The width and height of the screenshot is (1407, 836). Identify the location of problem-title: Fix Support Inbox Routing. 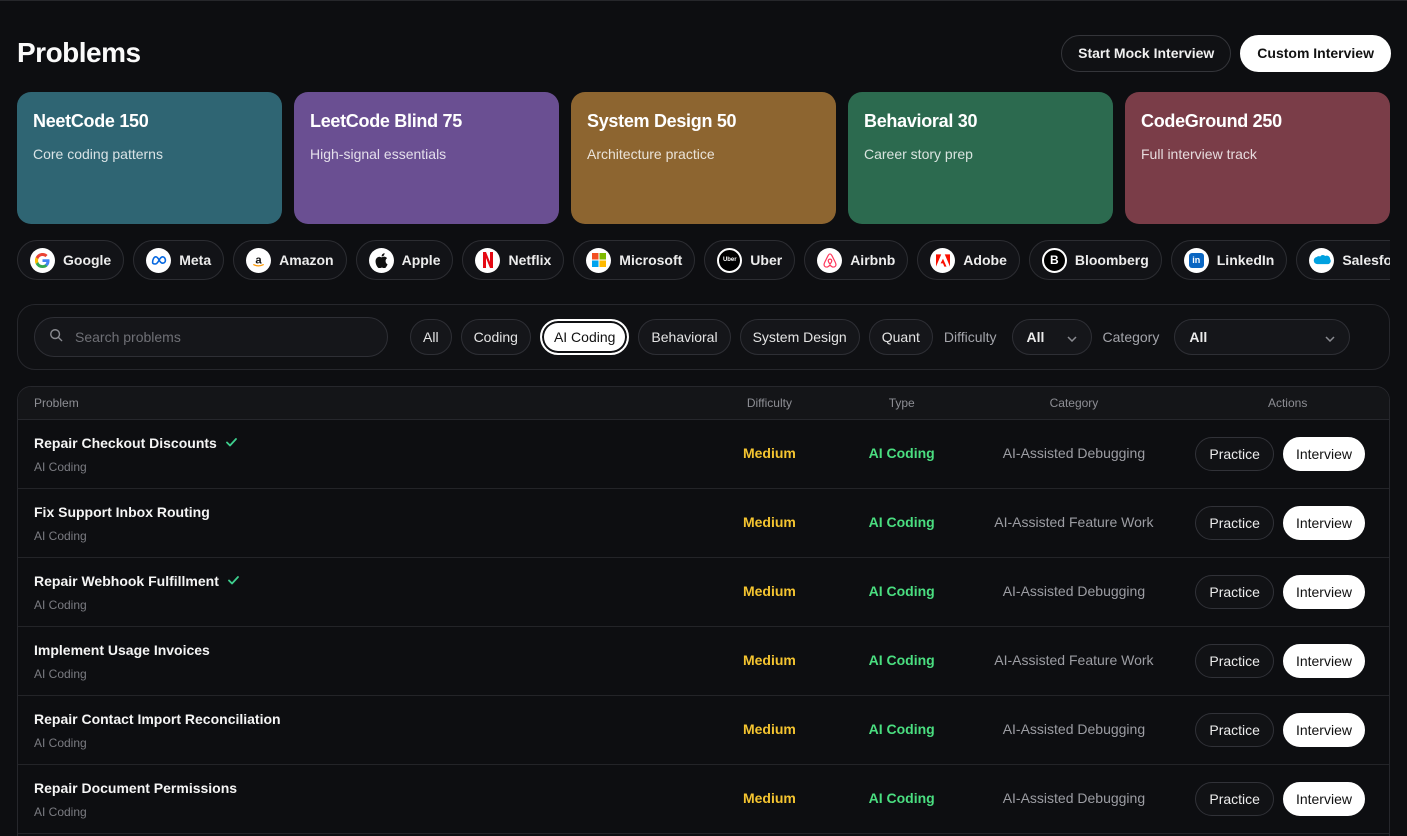
(122, 512).